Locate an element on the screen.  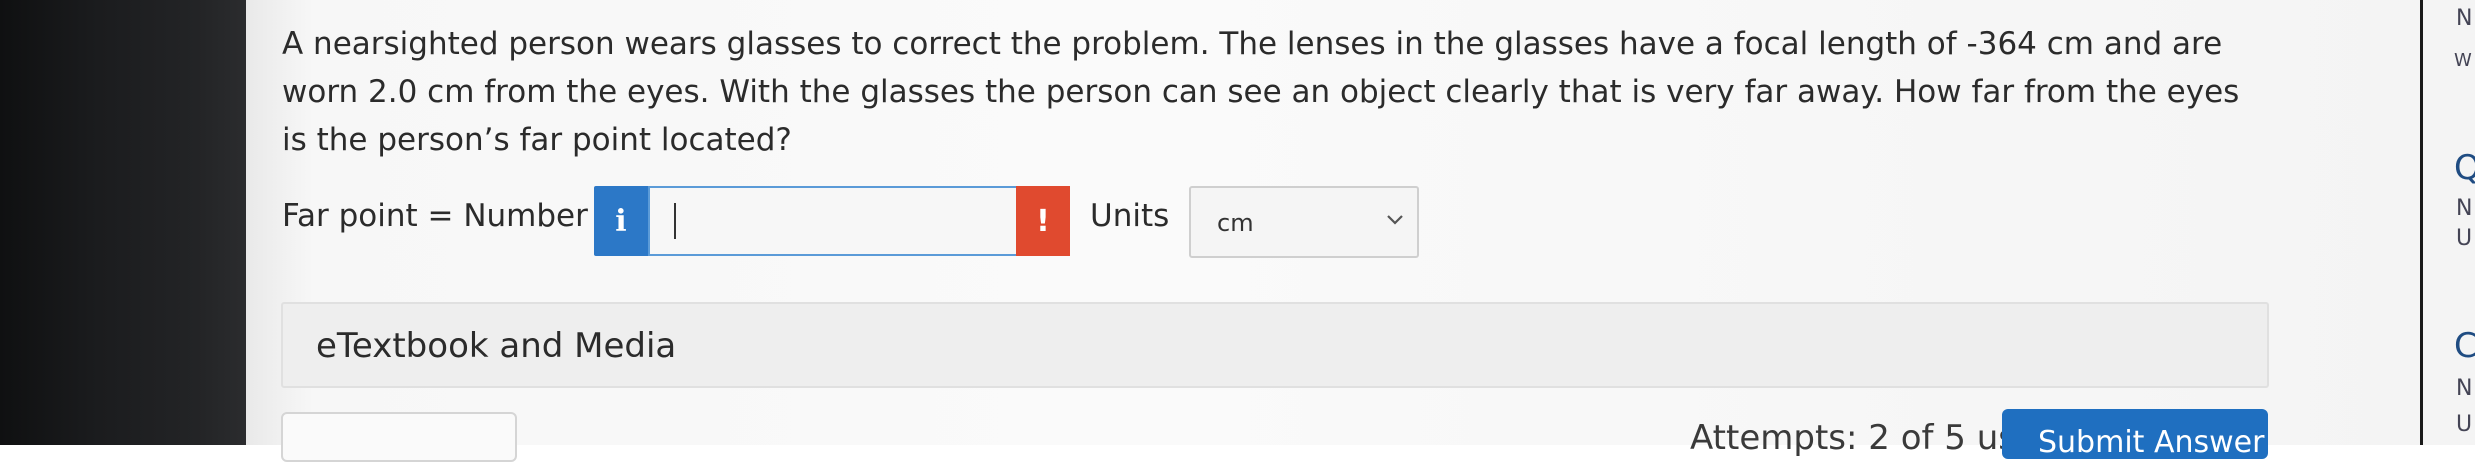
units-select: cm is located at coordinates (1304, 222).